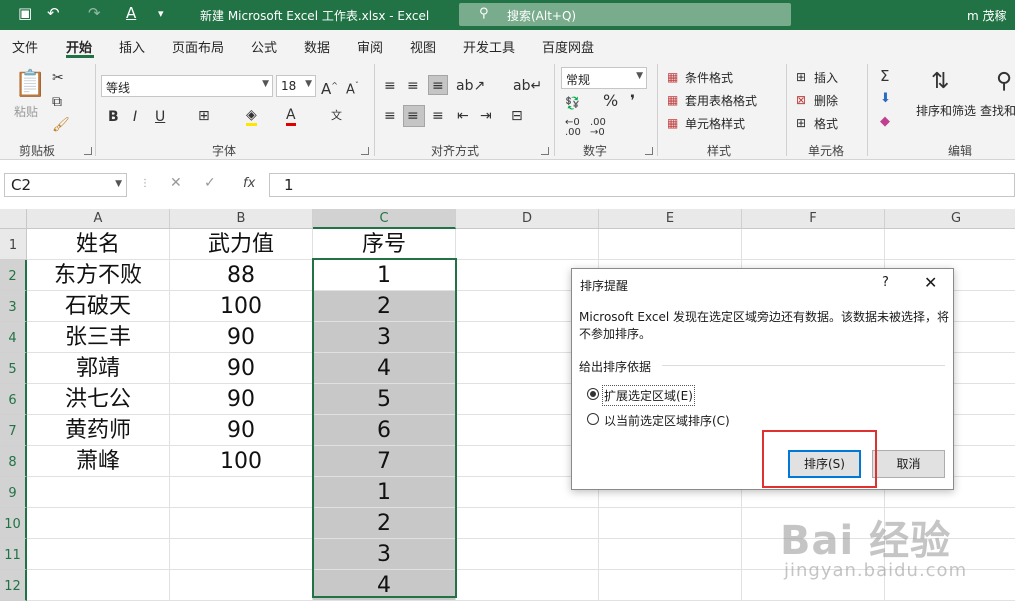 This screenshot has height=604, width=1015. I want to click on align-top-icon: ≡, so click(390, 86).